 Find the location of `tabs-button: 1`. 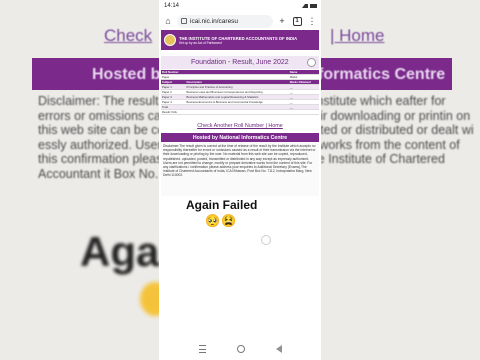

tabs-button: 1 is located at coordinates (297, 21).